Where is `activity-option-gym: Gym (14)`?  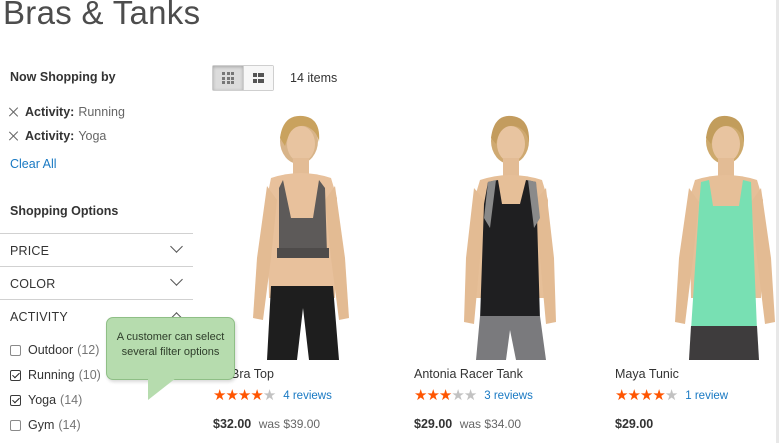 activity-option-gym: Gym (14) is located at coordinates (45, 425).